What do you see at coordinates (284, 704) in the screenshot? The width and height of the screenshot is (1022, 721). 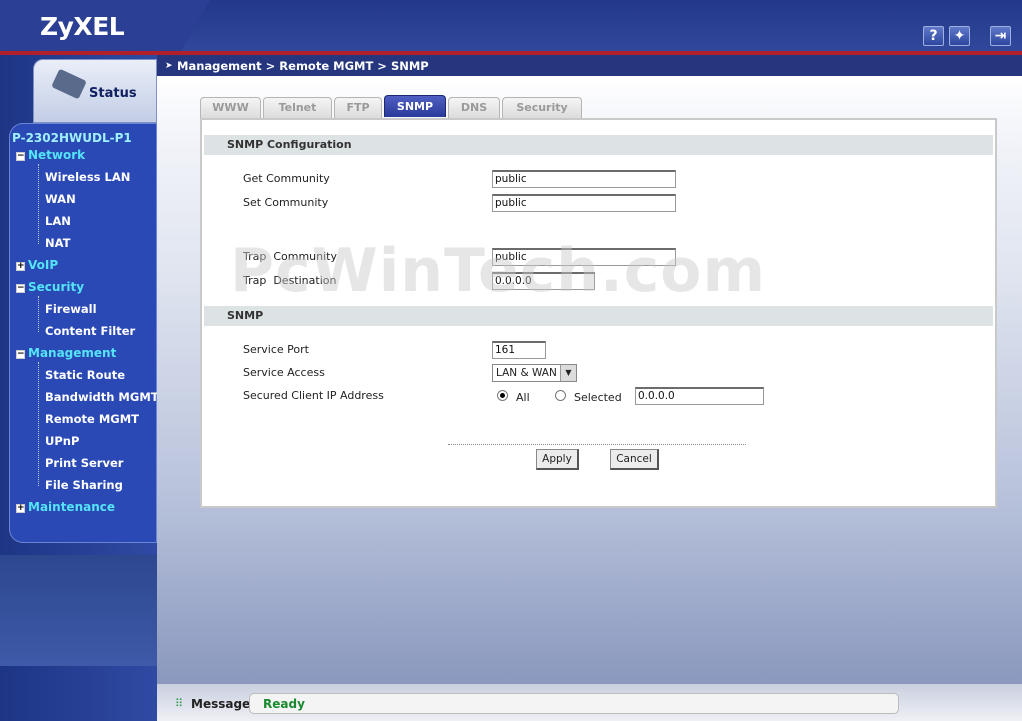 I see `message-status: Ready` at bounding box center [284, 704].